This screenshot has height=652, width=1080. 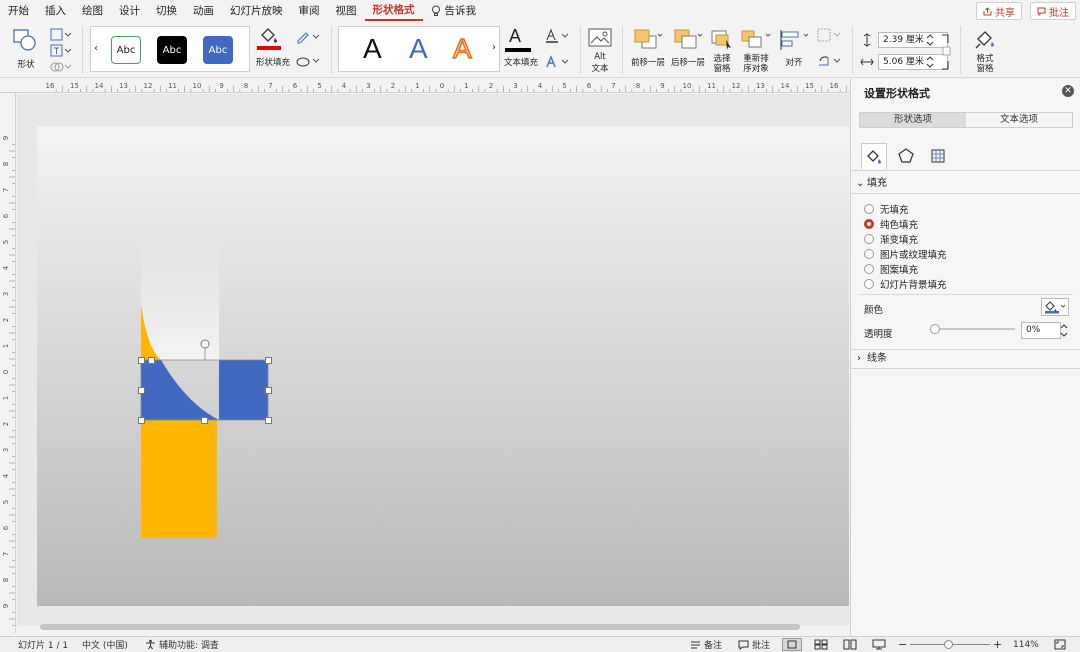 I want to click on text-box-button, so click(x=62, y=51).